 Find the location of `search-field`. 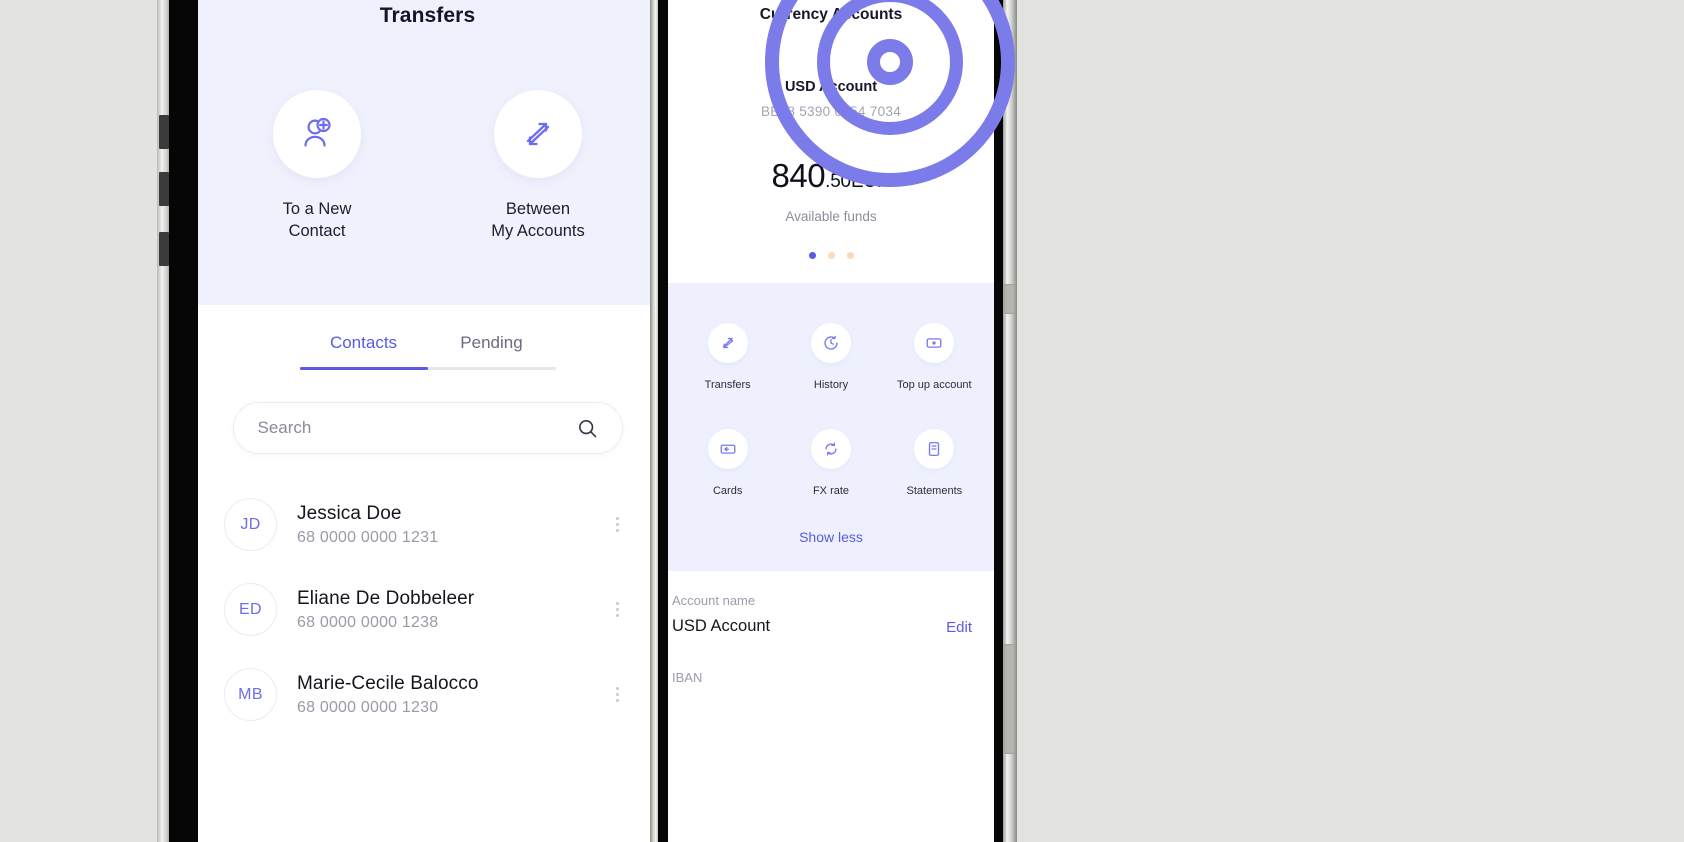

search-field is located at coordinates (427, 428).